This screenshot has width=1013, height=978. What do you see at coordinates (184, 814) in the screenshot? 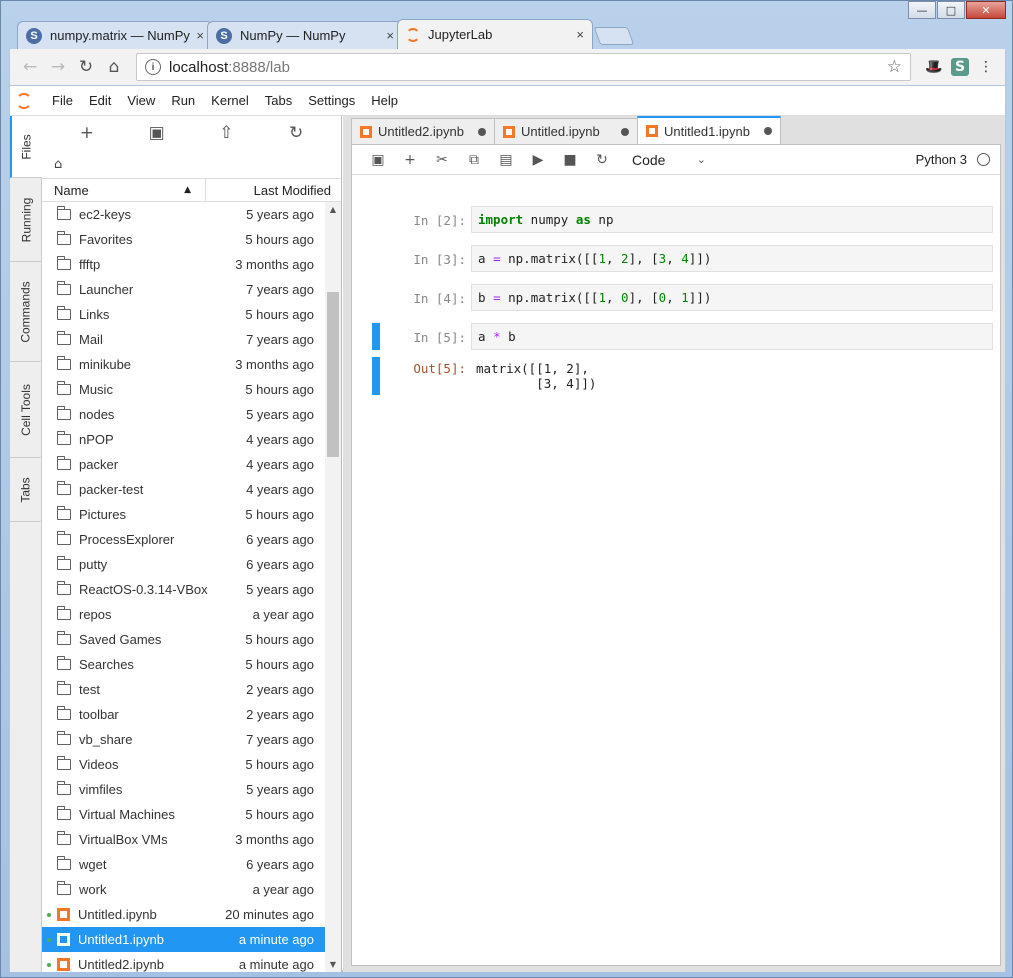
I see `file-list-item: Virtual Machines 5 hours ago` at bounding box center [184, 814].